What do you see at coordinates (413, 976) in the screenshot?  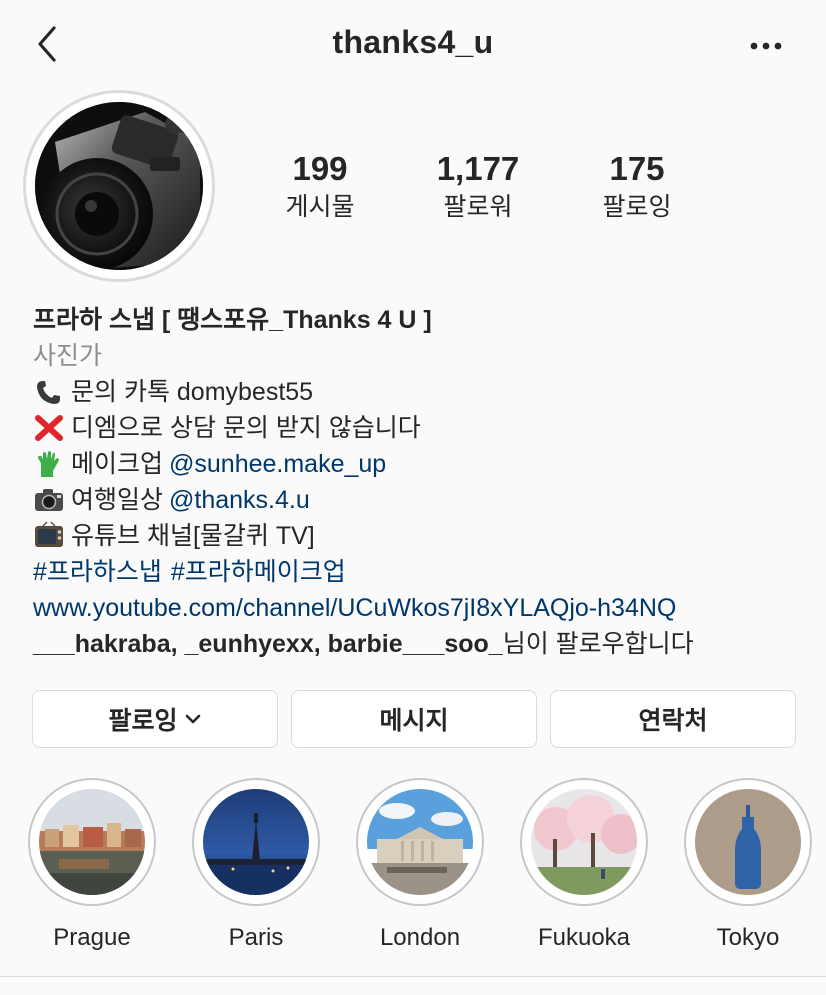 I see `bottom-divider` at bounding box center [413, 976].